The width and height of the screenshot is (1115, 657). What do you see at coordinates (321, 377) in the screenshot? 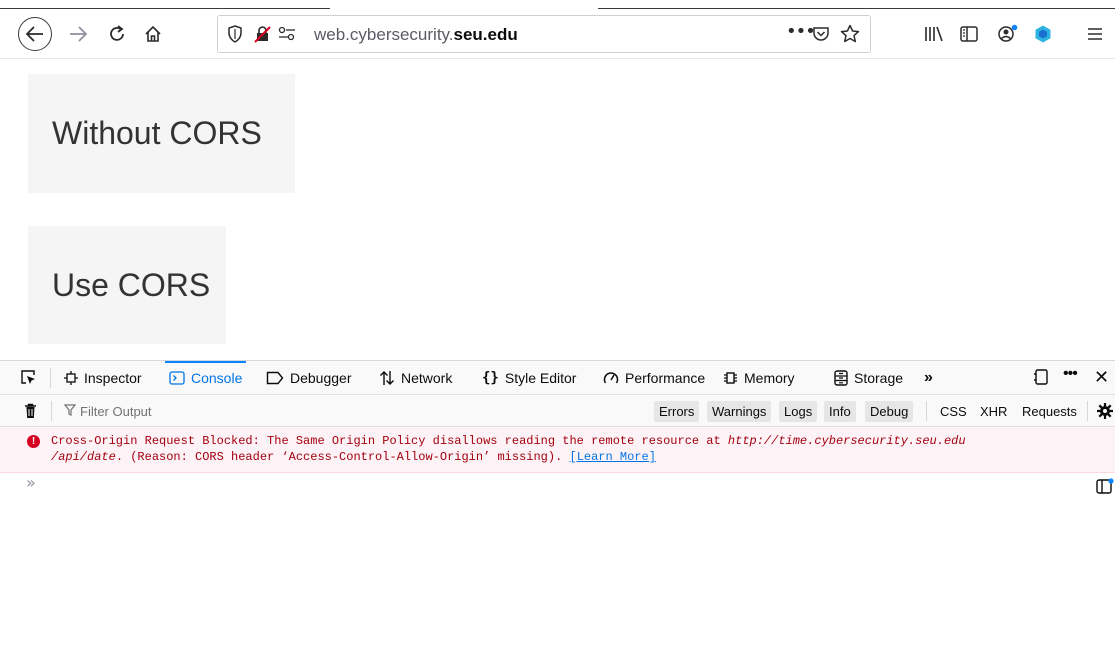
I see `tab-label: Debugger` at bounding box center [321, 377].